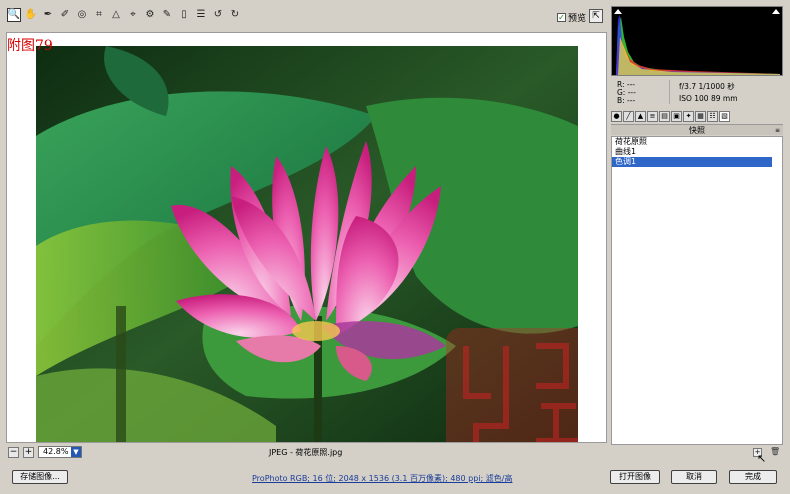 Image resolution: width=790 pixels, height=494 pixels. Describe the element at coordinates (561, 17) in the screenshot. I see `preview-checkbox: ✓` at that location.